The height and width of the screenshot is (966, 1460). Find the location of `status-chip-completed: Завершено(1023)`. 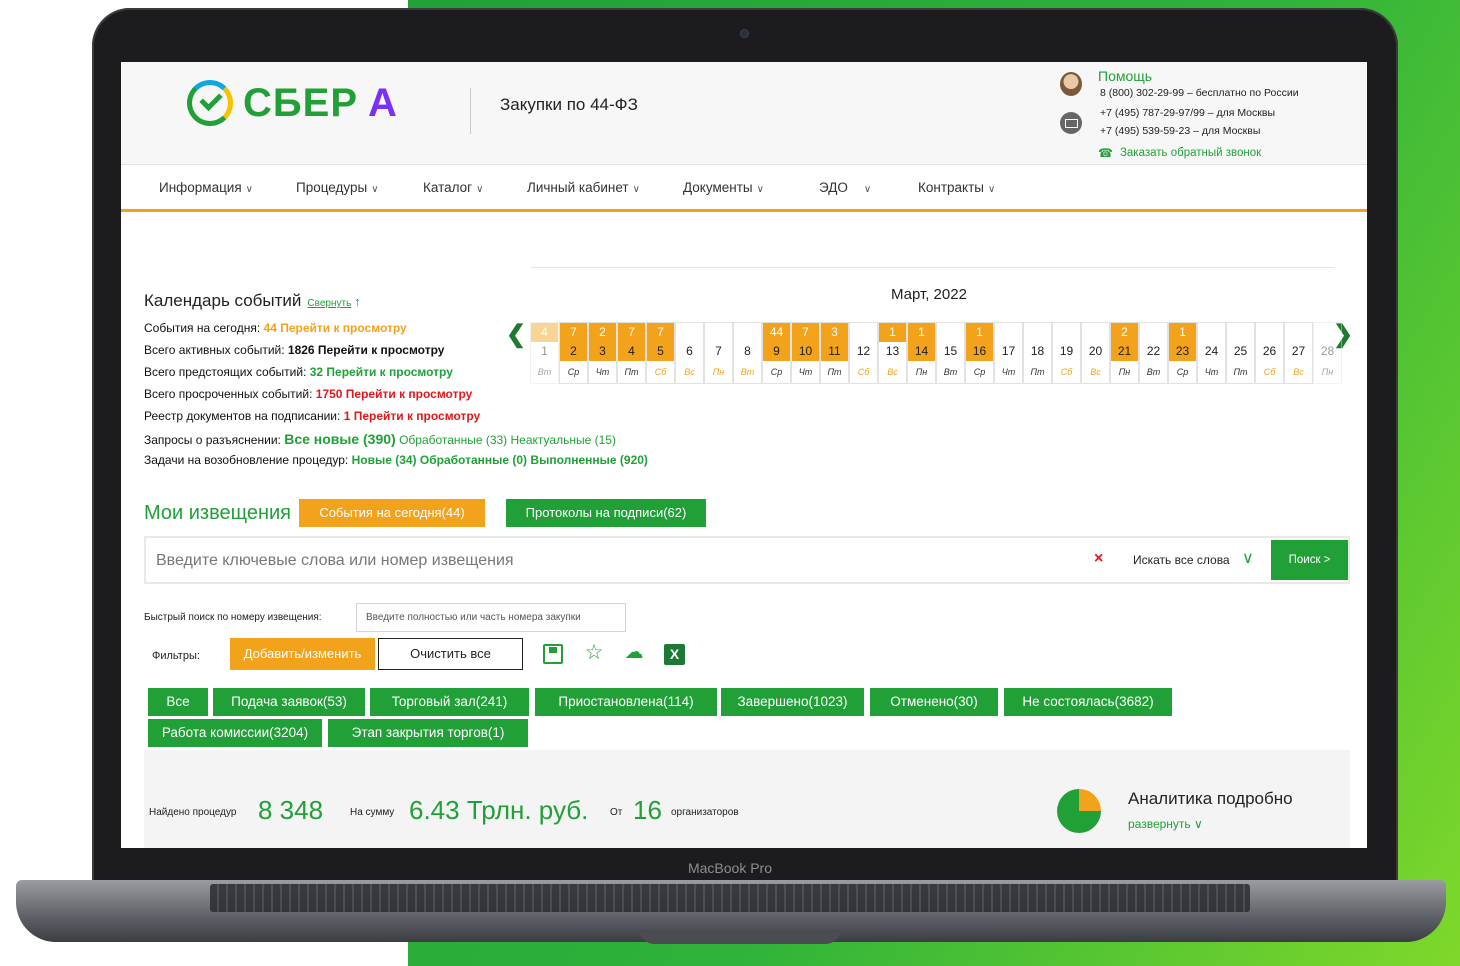

status-chip-completed: Завершено(1023) is located at coordinates (792, 702).